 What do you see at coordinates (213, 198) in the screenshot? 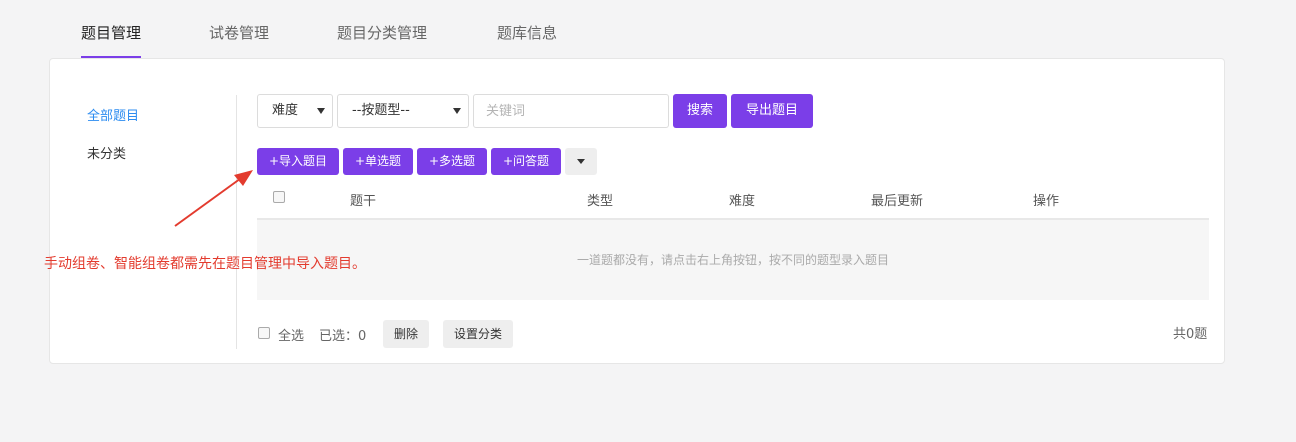
I see `annotation-arrow-icon` at bounding box center [213, 198].